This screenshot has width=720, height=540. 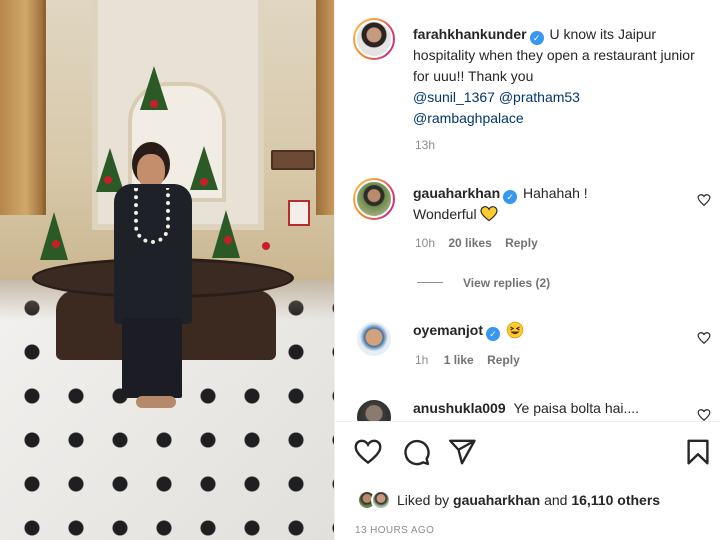 What do you see at coordinates (515, 330) in the screenshot?
I see `grinning-squint-emoji` at bounding box center [515, 330].